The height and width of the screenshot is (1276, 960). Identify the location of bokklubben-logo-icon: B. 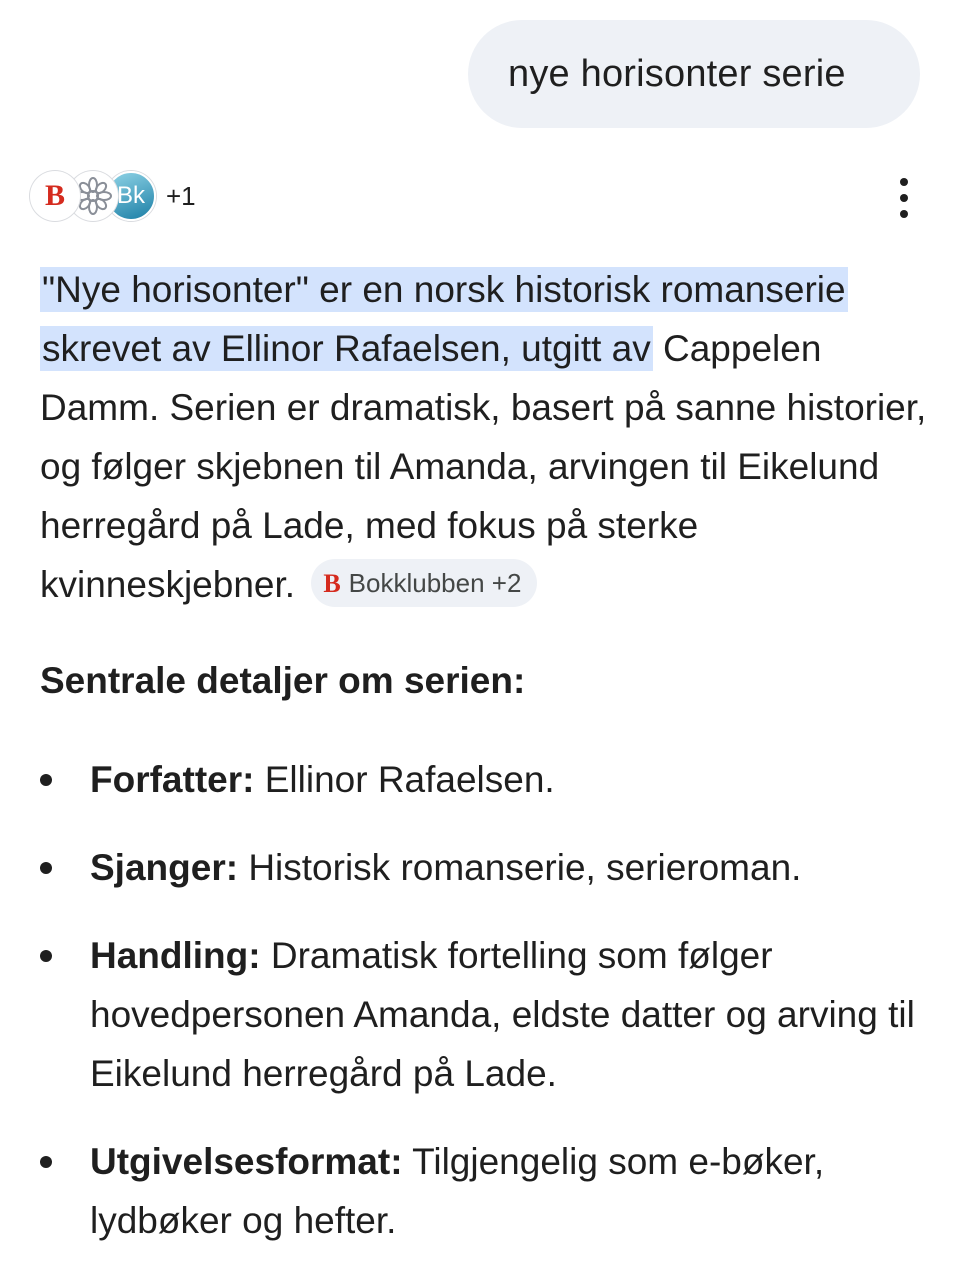
(55, 196).